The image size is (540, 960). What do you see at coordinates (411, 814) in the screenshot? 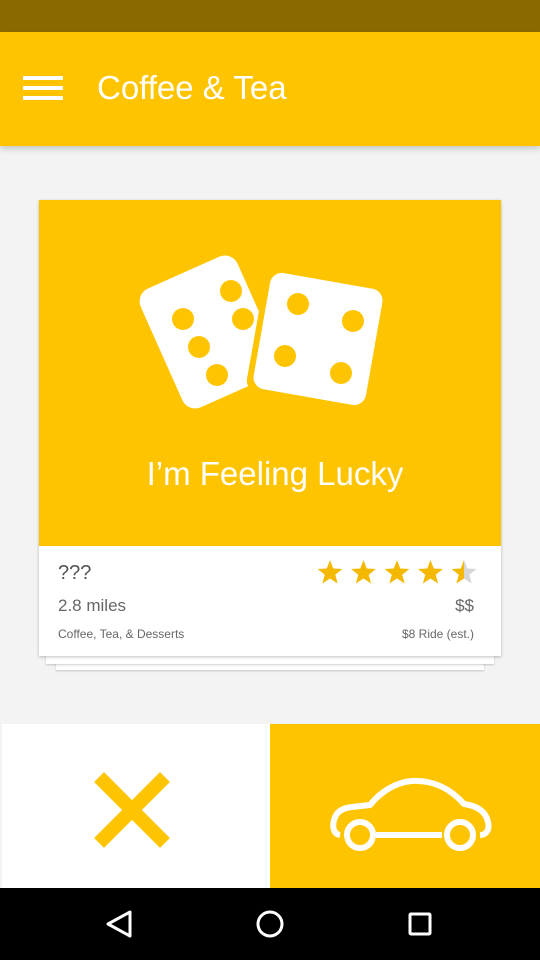
I see `car-icon` at bounding box center [411, 814].